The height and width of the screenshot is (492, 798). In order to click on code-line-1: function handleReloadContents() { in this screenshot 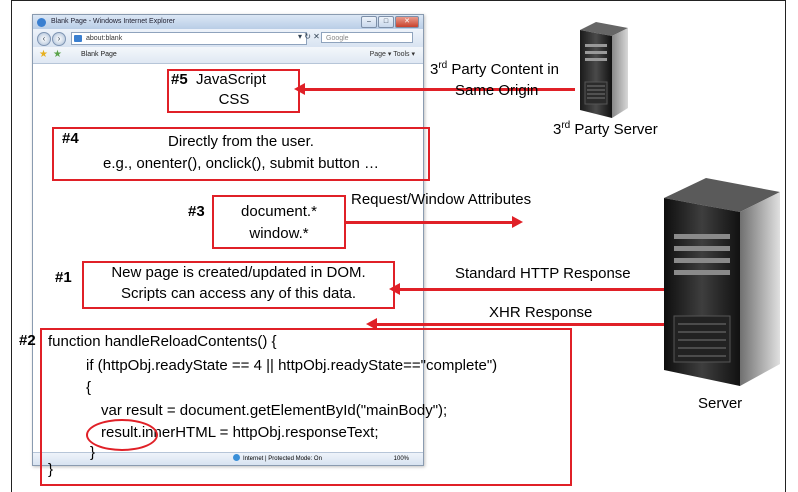, I will do `click(162, 341)`.